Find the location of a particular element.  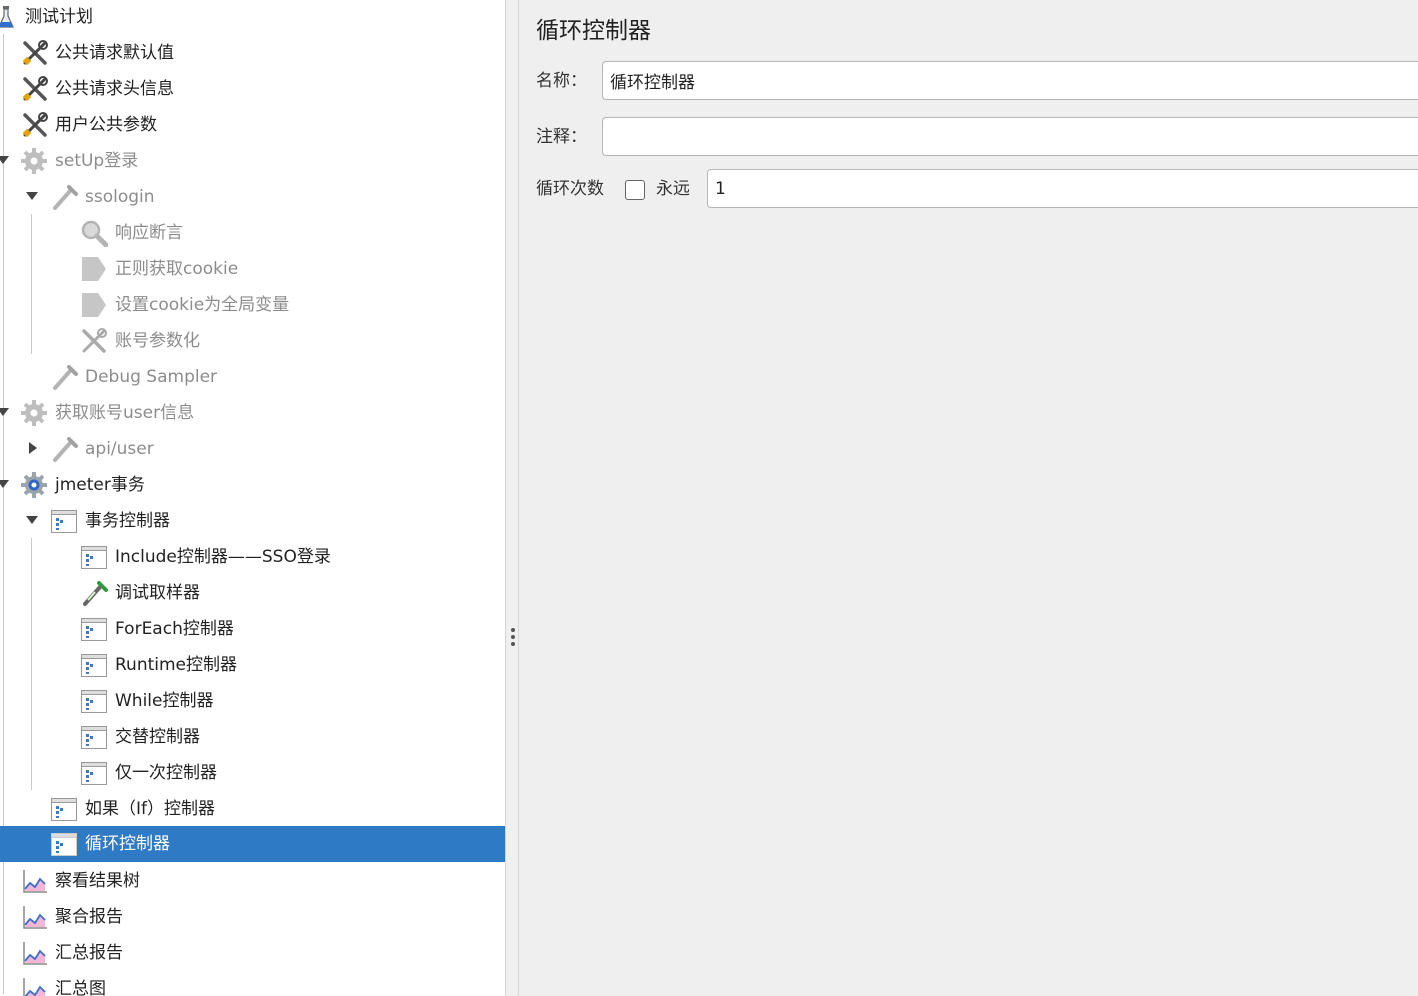

forever-label: 永远 is located at coordinates (673, 189).